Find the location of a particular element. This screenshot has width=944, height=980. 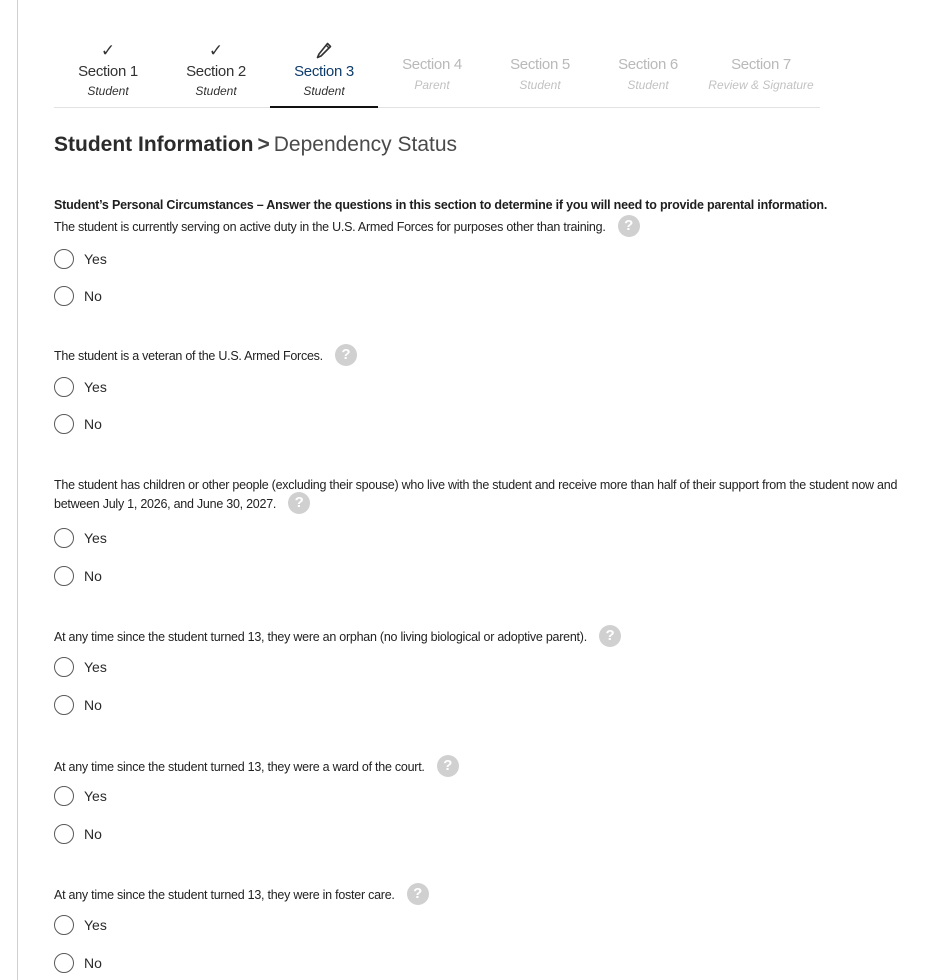

step-title: Section 5 is located at coordinates (540, 64).